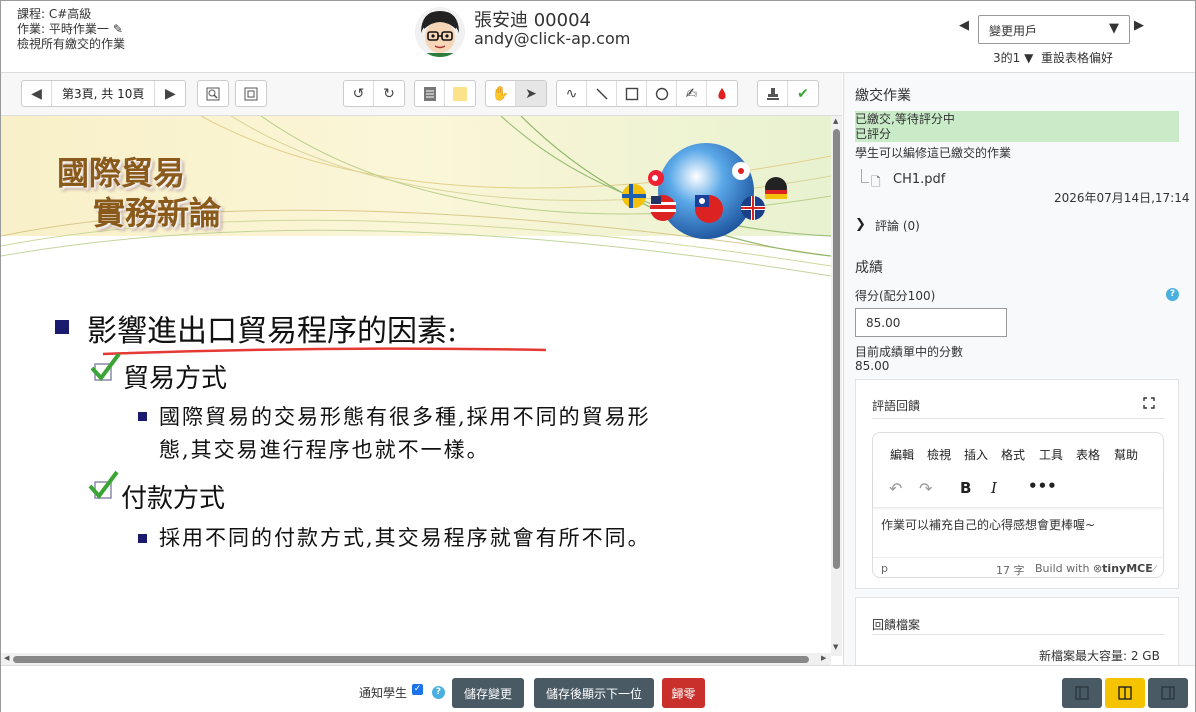 Image resolution: width=1196 pixels, height=712 pixels. What do you see at coordinates (1082, 693) in the screenshot?
I see `layout-collapse-review-button` at bounding box center [1082, 693].